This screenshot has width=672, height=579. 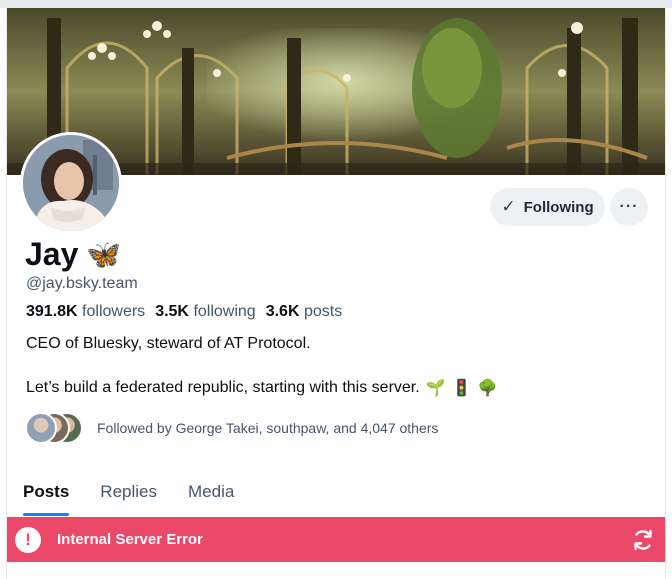 What do you see at coordinates (336, 4) in the screenshot?
I see `page-top-strip` at bounding box center [336, 4].